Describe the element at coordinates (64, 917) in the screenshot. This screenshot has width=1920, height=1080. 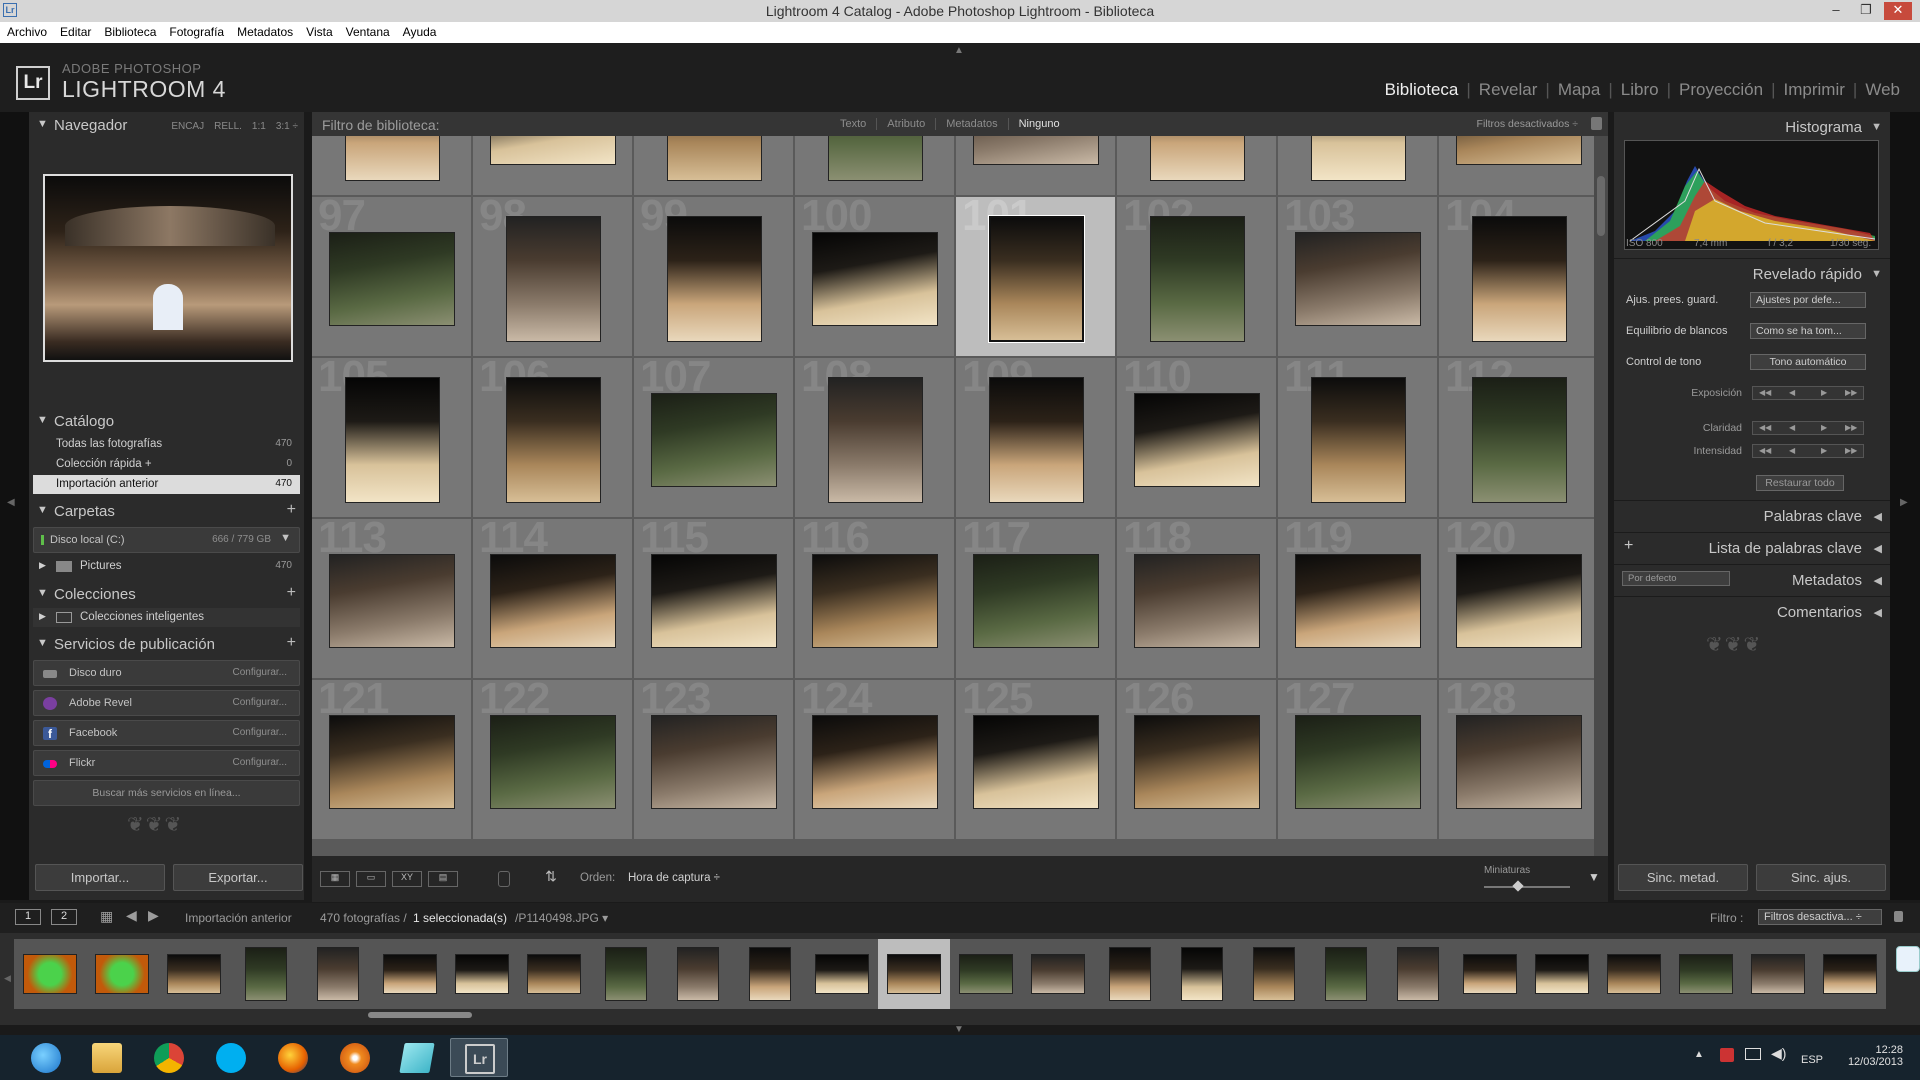
I see `screen-2-button: 2` at that location.